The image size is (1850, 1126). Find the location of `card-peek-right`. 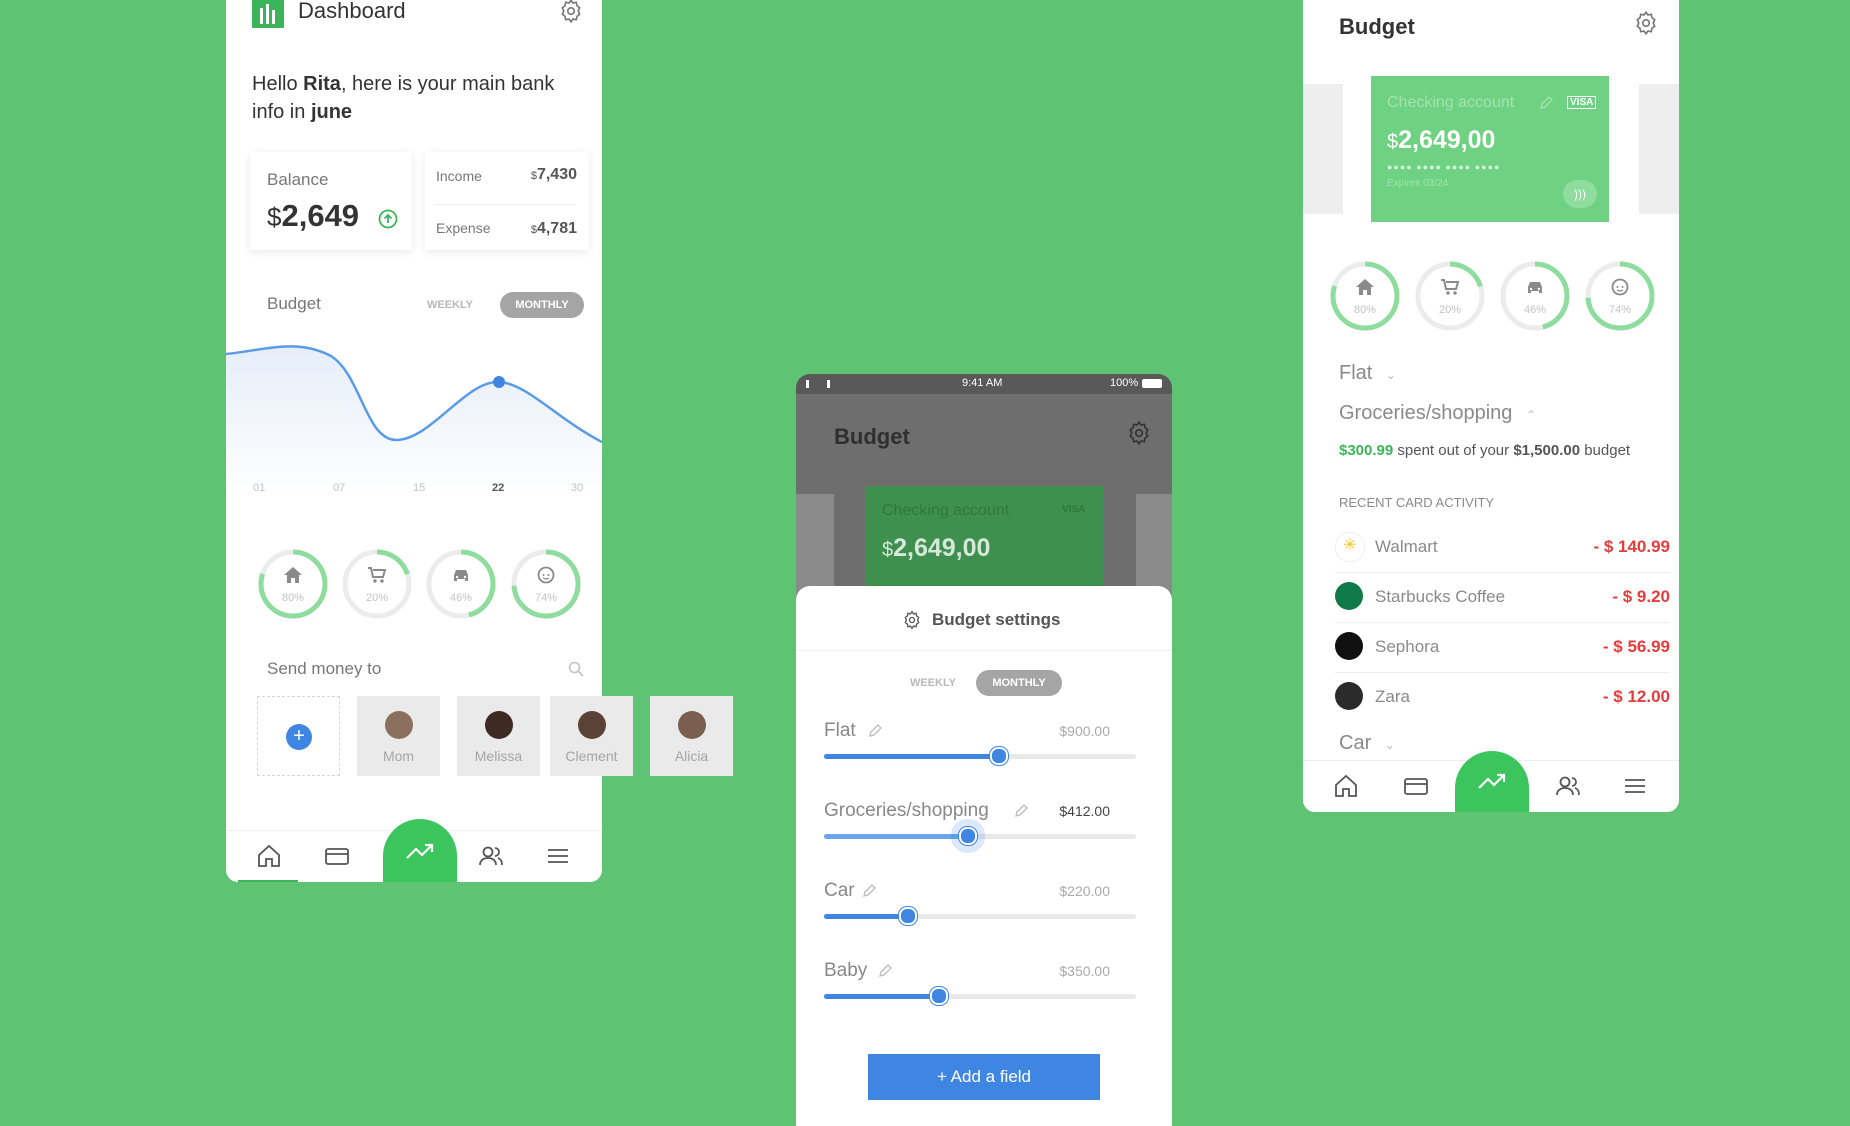

card-peek-right is located at coordinates (1659, 149).